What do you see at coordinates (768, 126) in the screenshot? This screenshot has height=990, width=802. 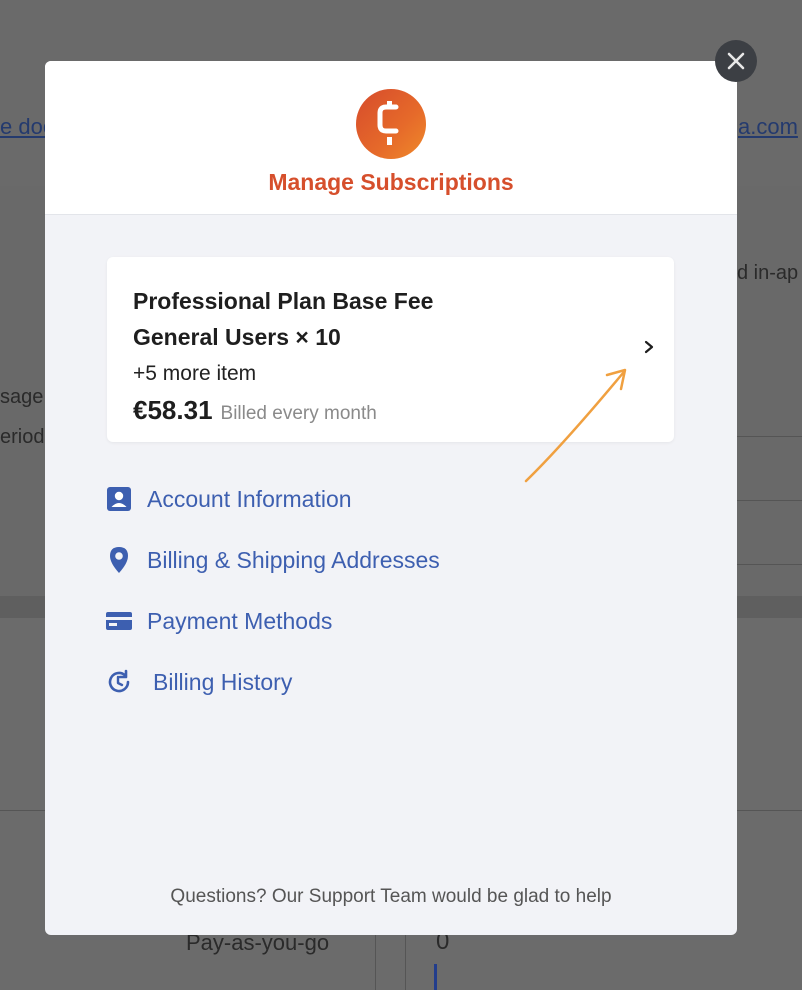 I see `bg-email-link: a.com` at bounding box center [768, 126].